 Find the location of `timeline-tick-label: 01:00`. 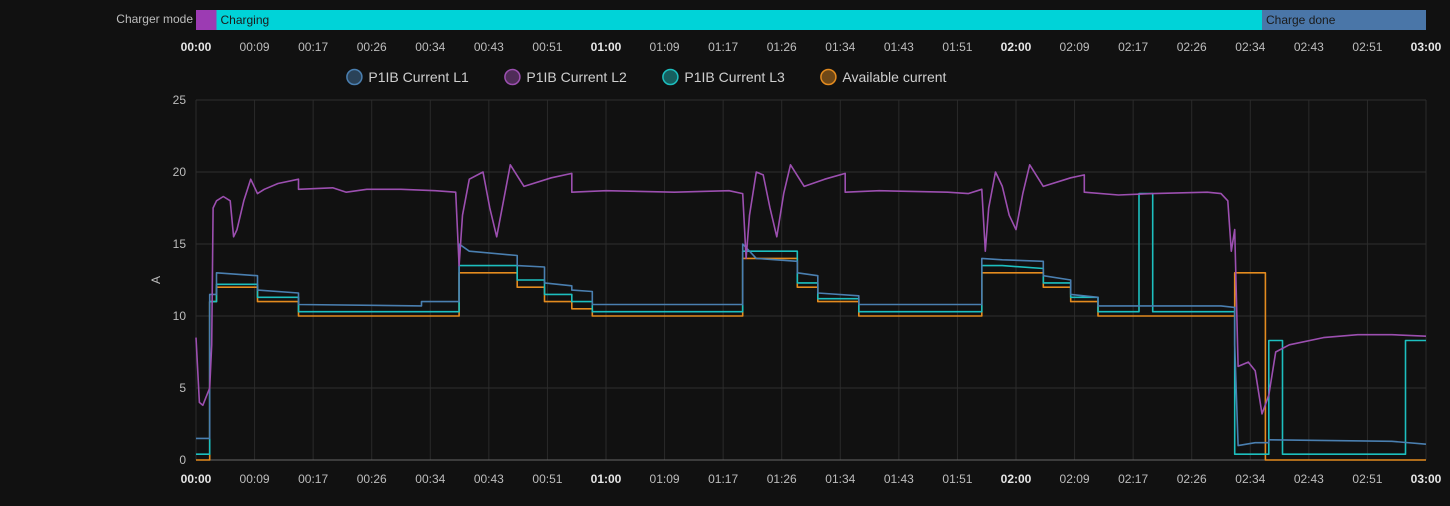

timeline-tick-label: 01:00 is located at coordinates (606, 47).